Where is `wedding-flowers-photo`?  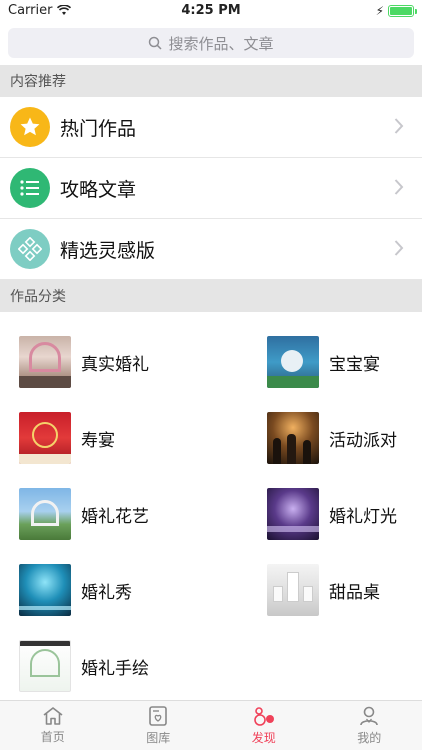
wedding-flowers-photo is located at coordinates (45, 514).